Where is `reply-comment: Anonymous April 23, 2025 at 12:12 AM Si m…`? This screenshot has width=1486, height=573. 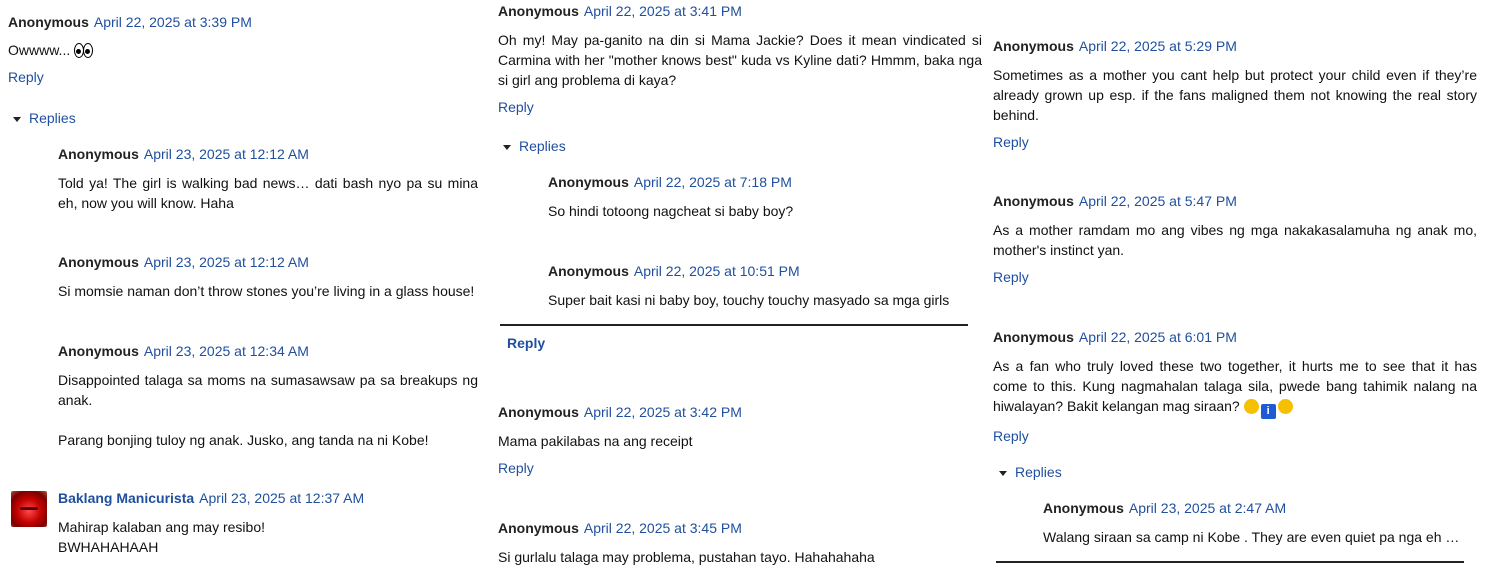 reply-comment: Anonymous April 23, 2025 at 12:12 AM Si m… is located at coordinates (268, 277).